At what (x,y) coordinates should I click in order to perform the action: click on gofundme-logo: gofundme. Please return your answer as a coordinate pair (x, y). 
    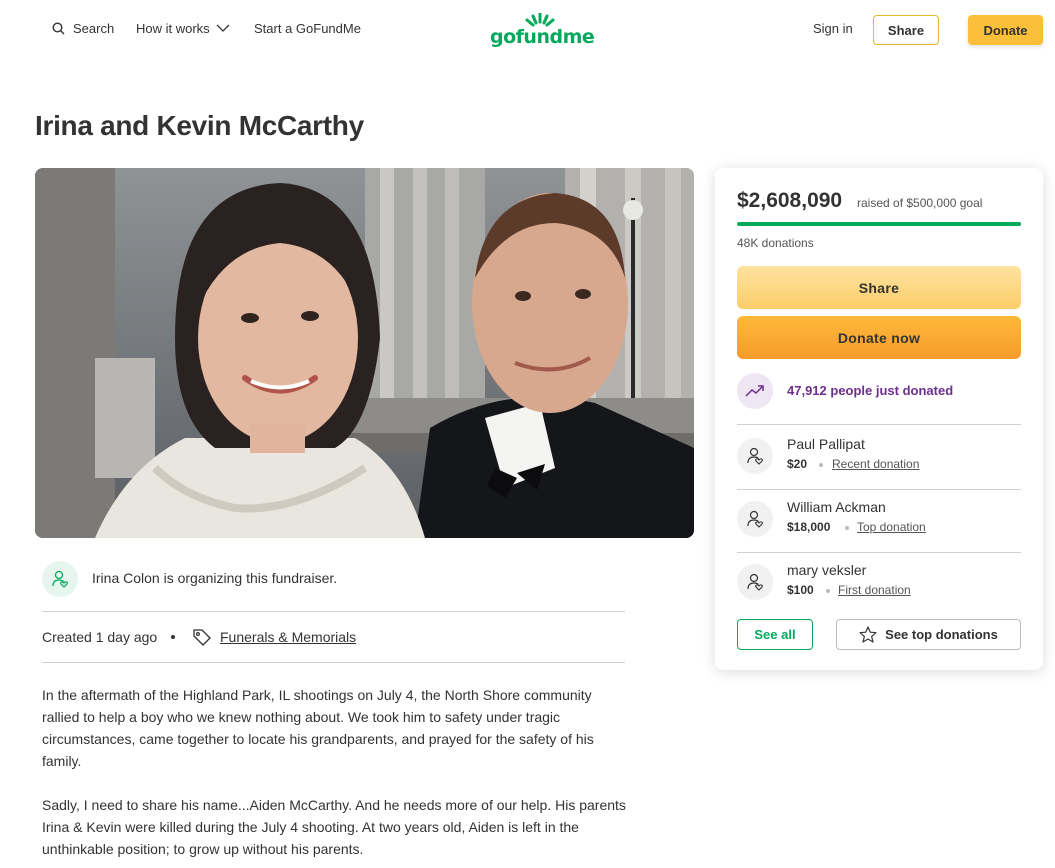
    Looking at the image, I should click on (542, 31).